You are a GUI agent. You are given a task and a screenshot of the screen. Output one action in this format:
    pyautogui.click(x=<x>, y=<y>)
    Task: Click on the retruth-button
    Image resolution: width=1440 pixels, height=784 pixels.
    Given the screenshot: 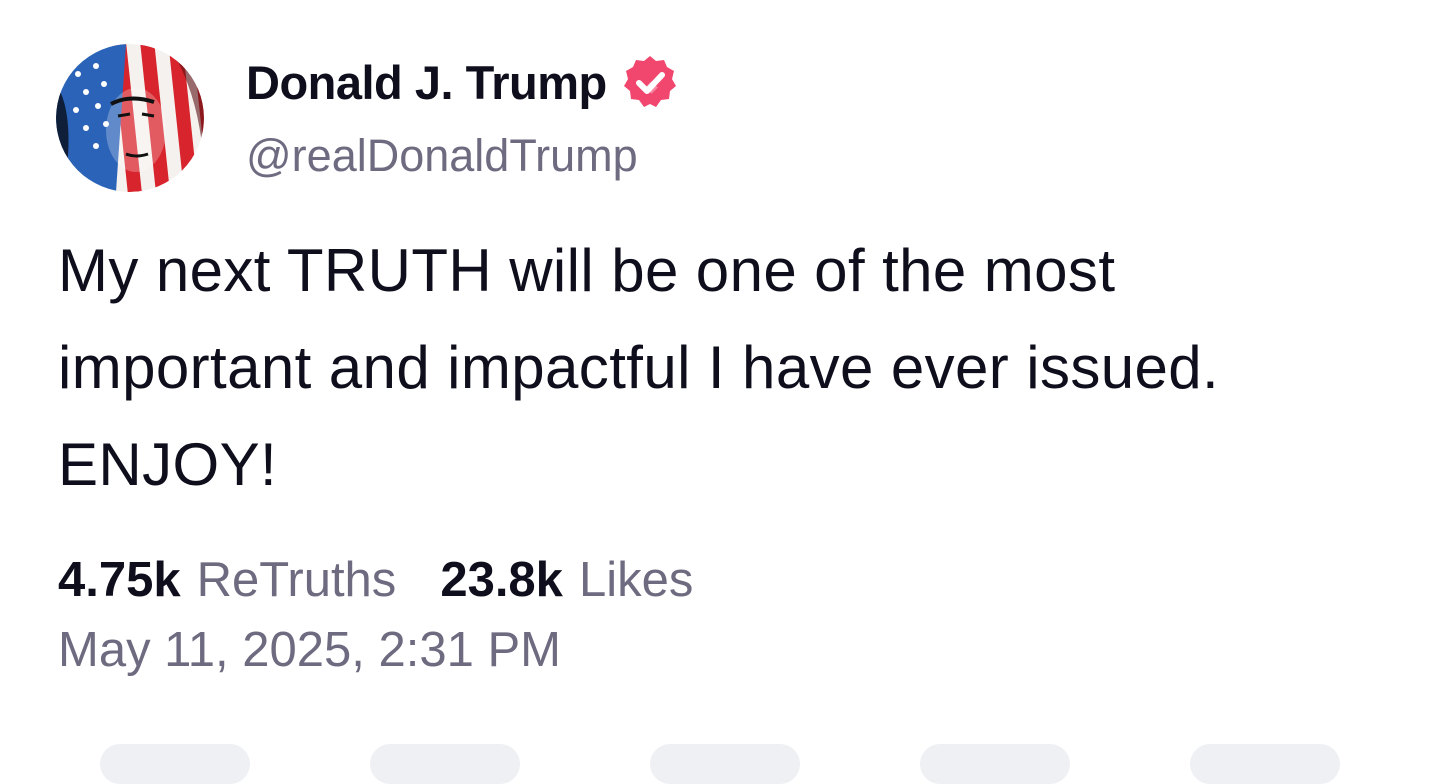 What is the action you would take?
    pyautogui.click(x=445, y=764)
    